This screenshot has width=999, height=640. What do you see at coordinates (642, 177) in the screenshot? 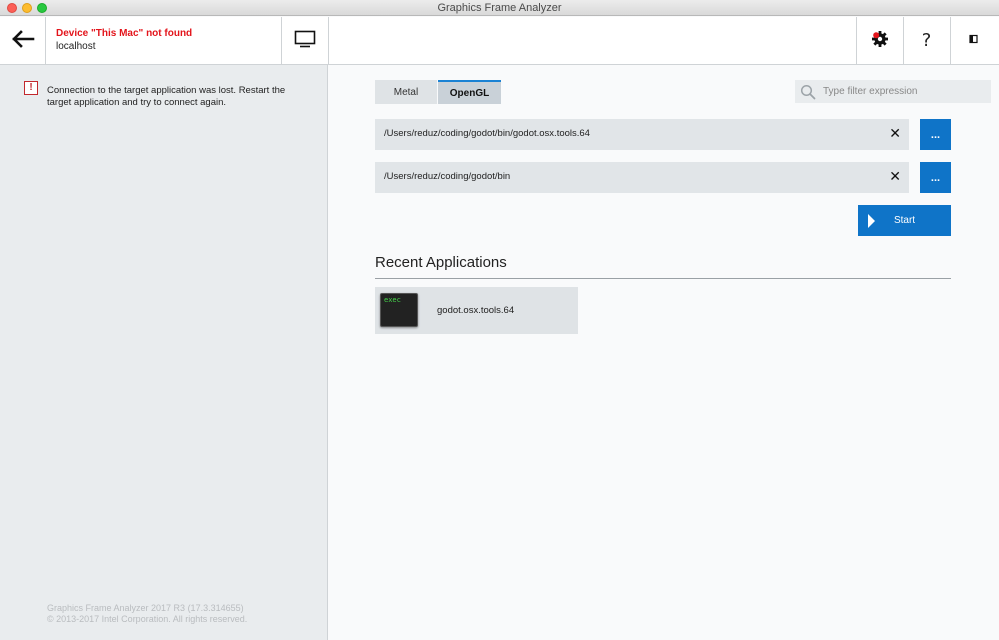
I see `working-directory-field: /Users/reduz/coding/godot/bin ✕` at bounding box center [642, 177].